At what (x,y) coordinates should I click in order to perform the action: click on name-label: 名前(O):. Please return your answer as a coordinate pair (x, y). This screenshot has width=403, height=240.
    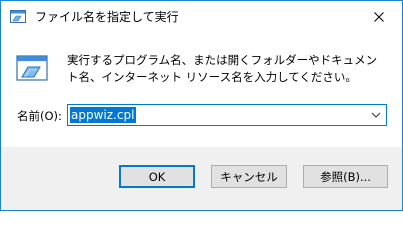
    Looking at the image, I should click on (39, 116).